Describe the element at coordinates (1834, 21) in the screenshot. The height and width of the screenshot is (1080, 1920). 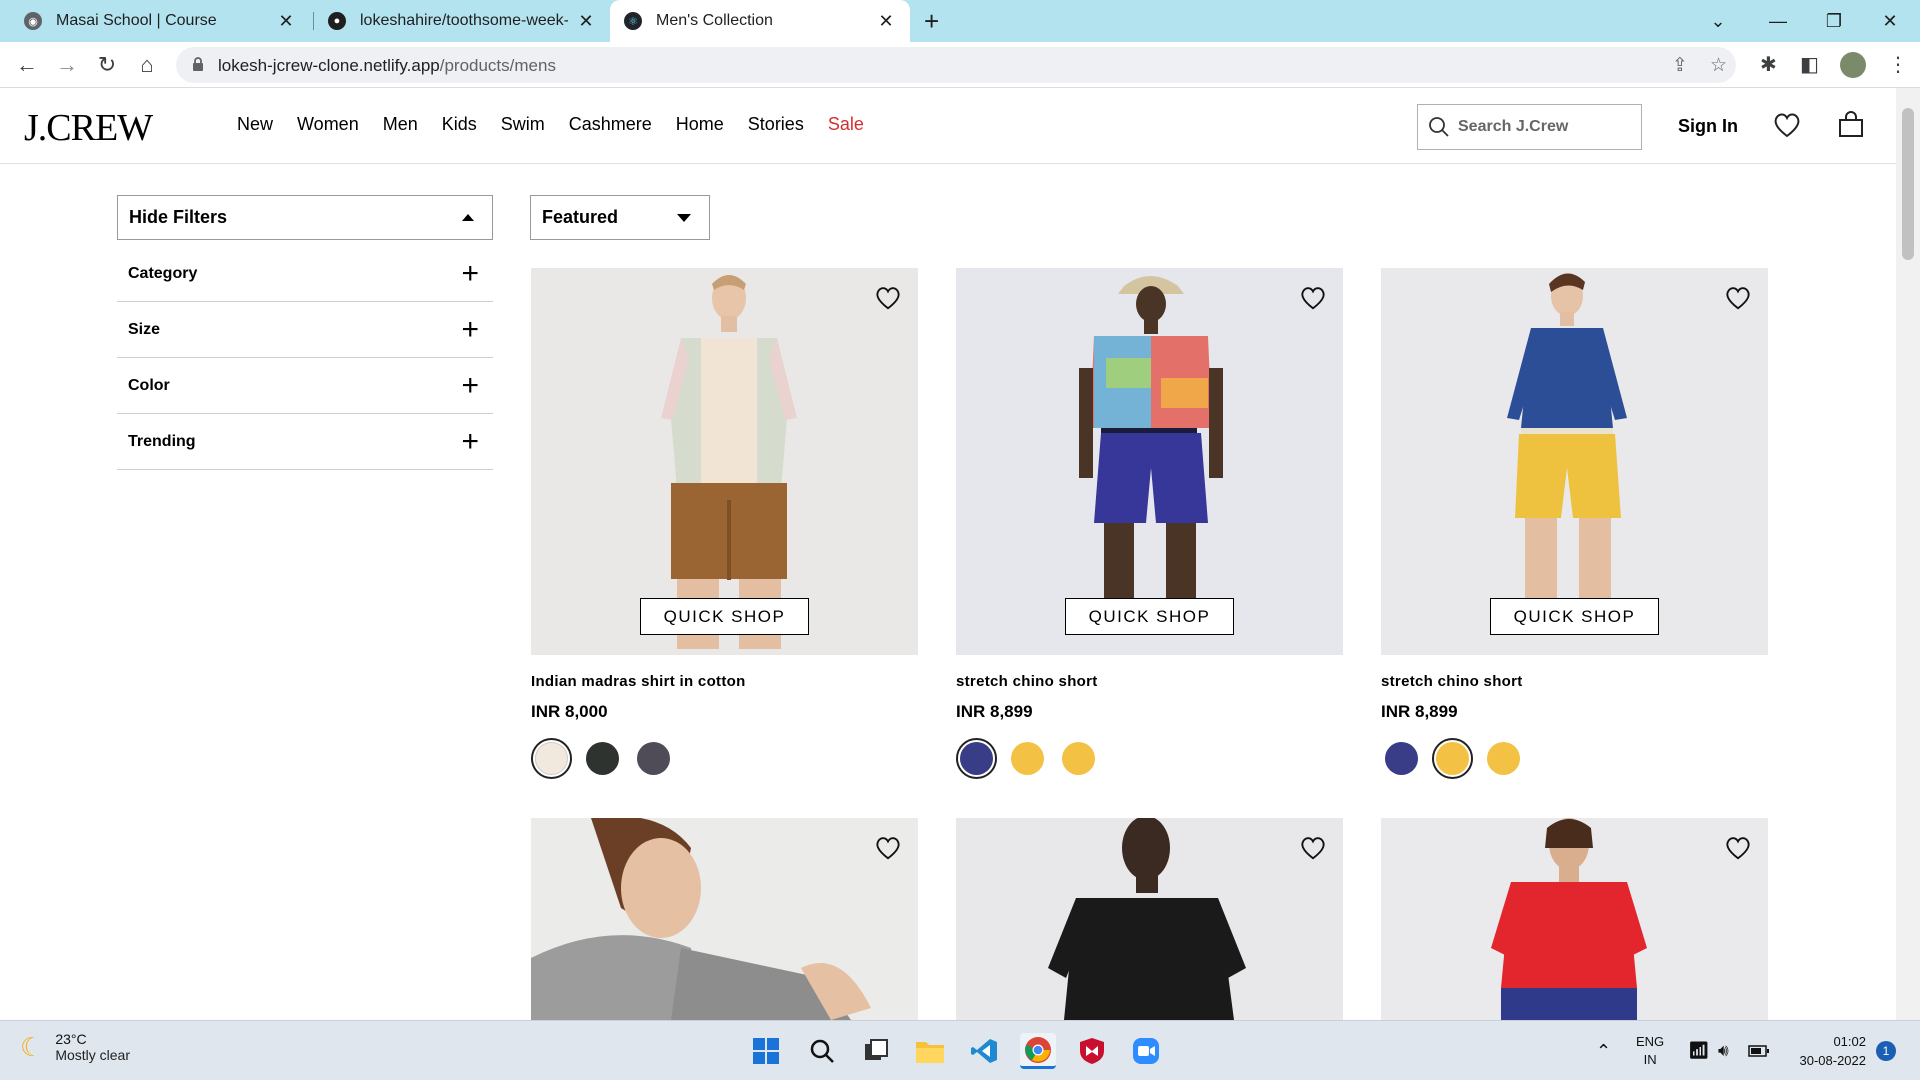
I see `restore-button: ❐` at that location.